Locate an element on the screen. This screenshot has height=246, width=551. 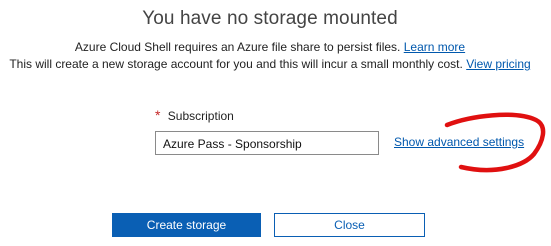
red-circle-annotation is located at coordinates (495, 142).